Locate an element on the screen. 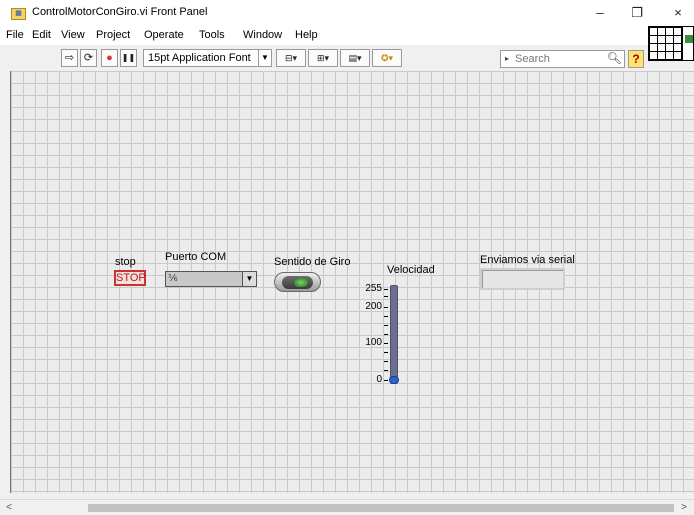 The image size is (694, 515). context-help-button: ? is located at coordinates (636, 59).